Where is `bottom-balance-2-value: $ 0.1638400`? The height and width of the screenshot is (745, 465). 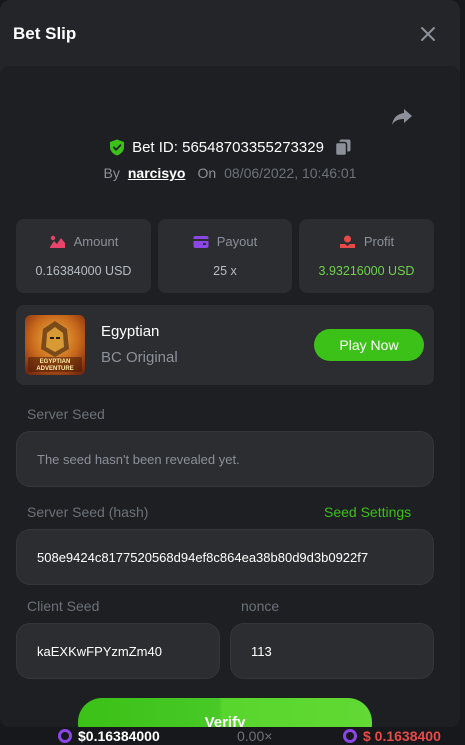
bottom-balance-2-value: $ 0.1638400 is located at coordinates (402, 736).